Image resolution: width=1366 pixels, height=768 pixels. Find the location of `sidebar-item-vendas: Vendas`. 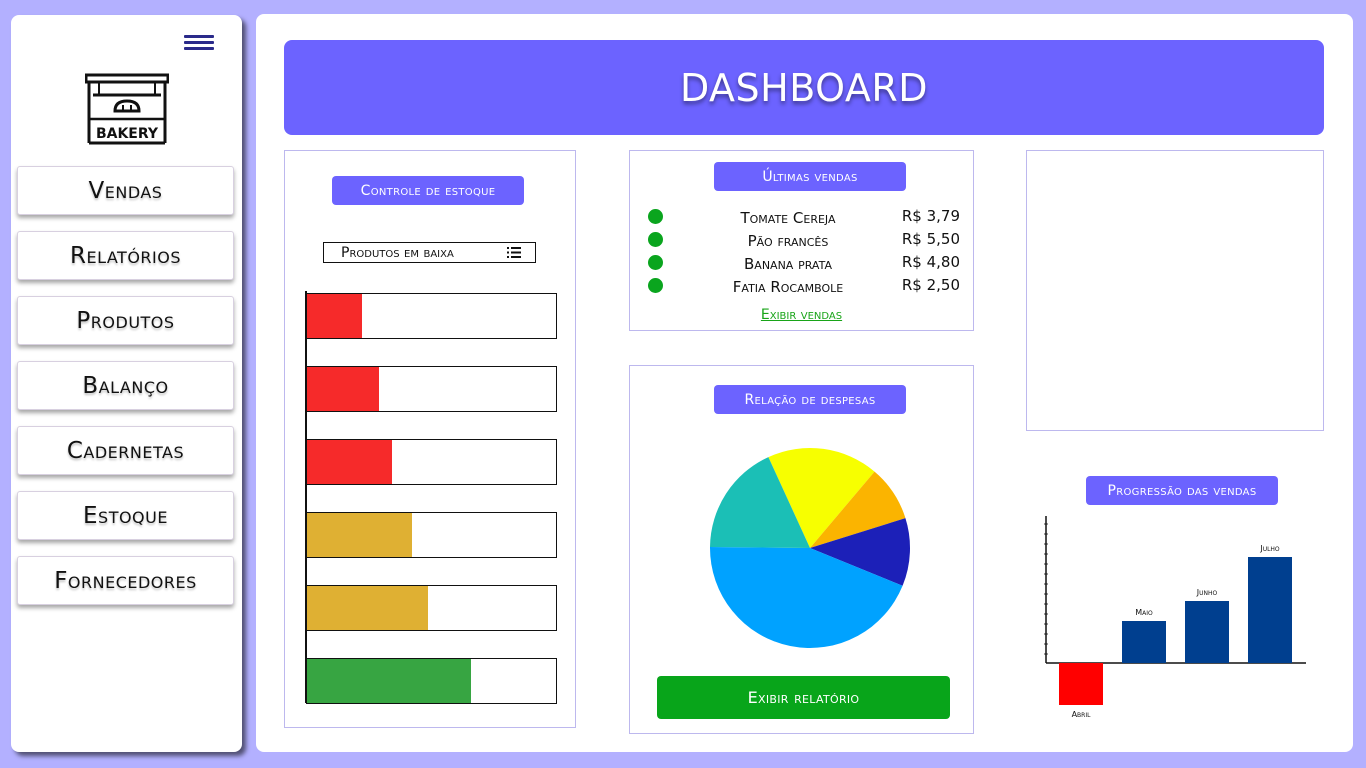

sidebar-item-vendas: Vendas is located at coordinates (125, 190).